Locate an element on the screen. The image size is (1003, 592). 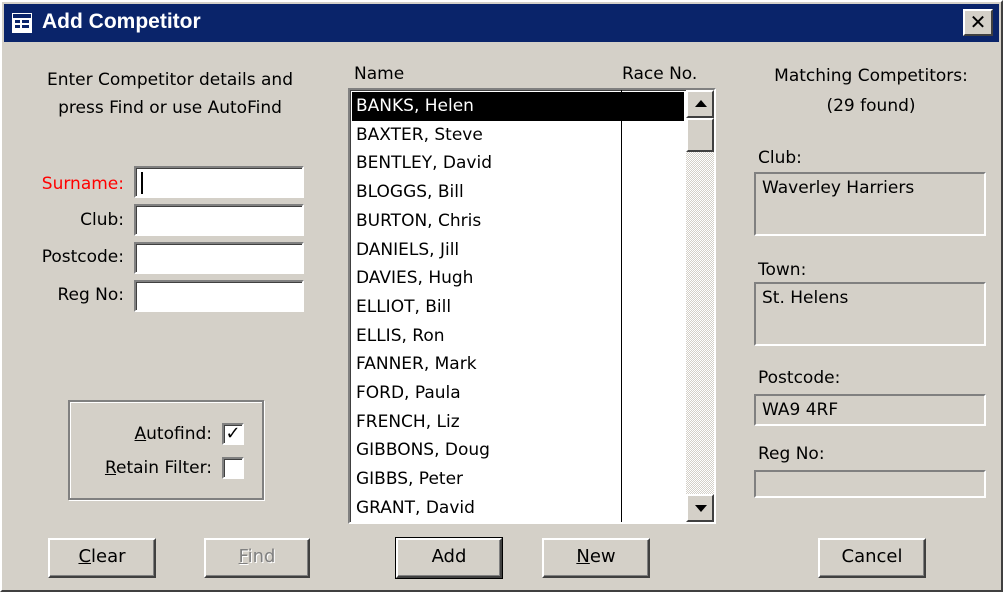
list-item: GIBBONS, Doug is located at coordinates (518, 450).